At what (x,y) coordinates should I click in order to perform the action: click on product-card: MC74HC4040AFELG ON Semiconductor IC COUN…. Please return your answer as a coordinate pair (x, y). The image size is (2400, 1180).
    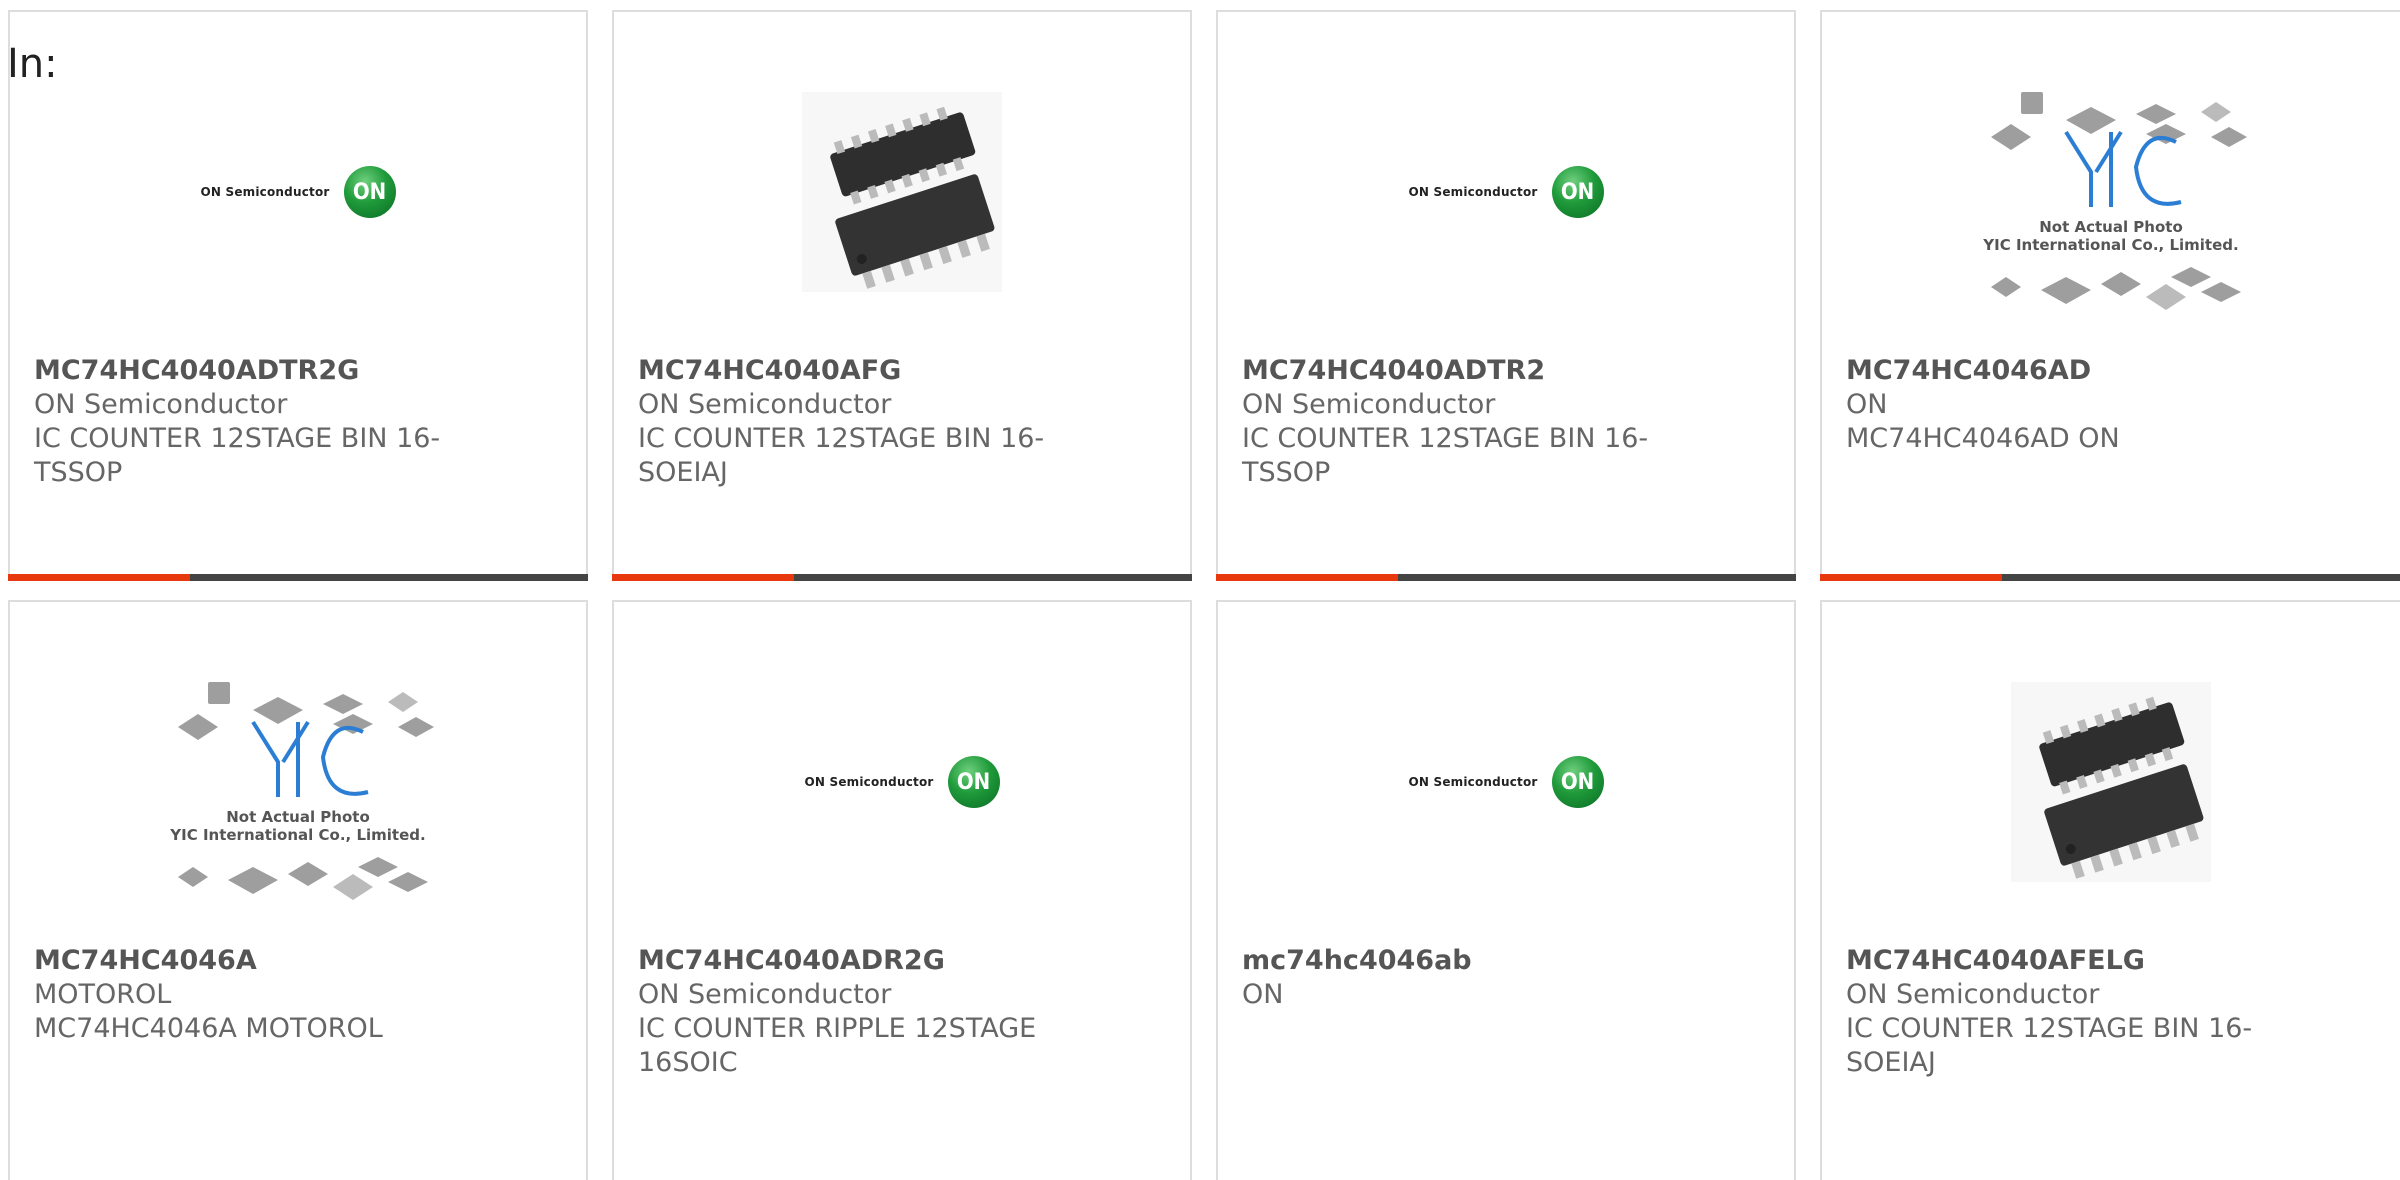
    Looking at the image, I should click on (2110, 890).